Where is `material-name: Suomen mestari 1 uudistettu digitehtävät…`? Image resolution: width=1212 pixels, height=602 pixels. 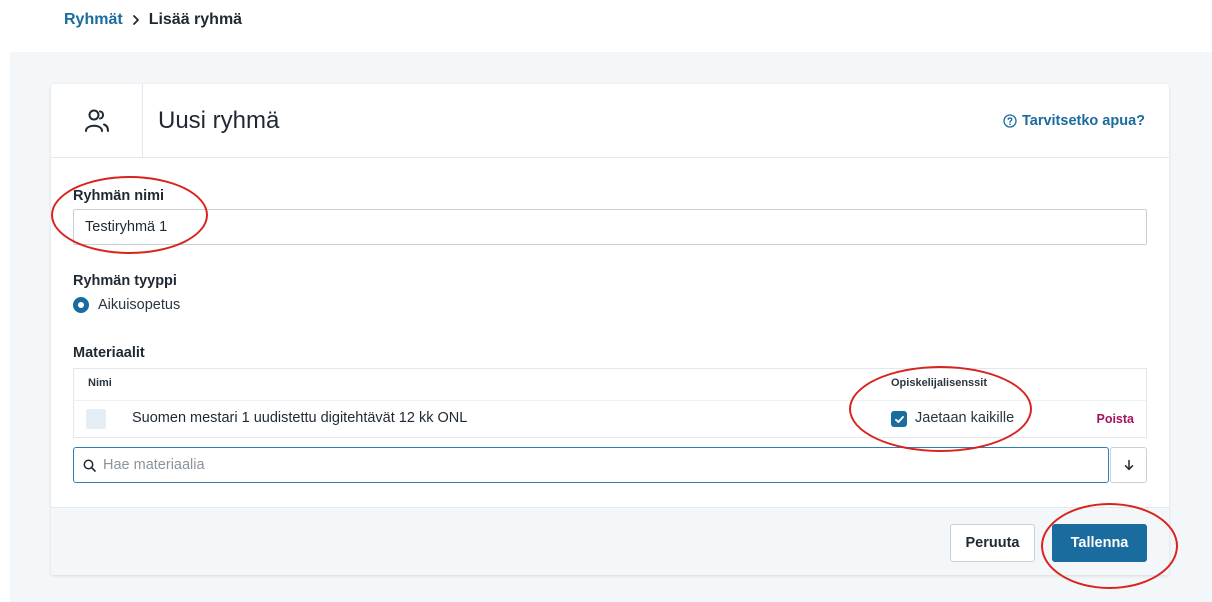
material-name: Suomen mestari 1 uudistettu digitehtävät… is located at coordinates (300, 418).